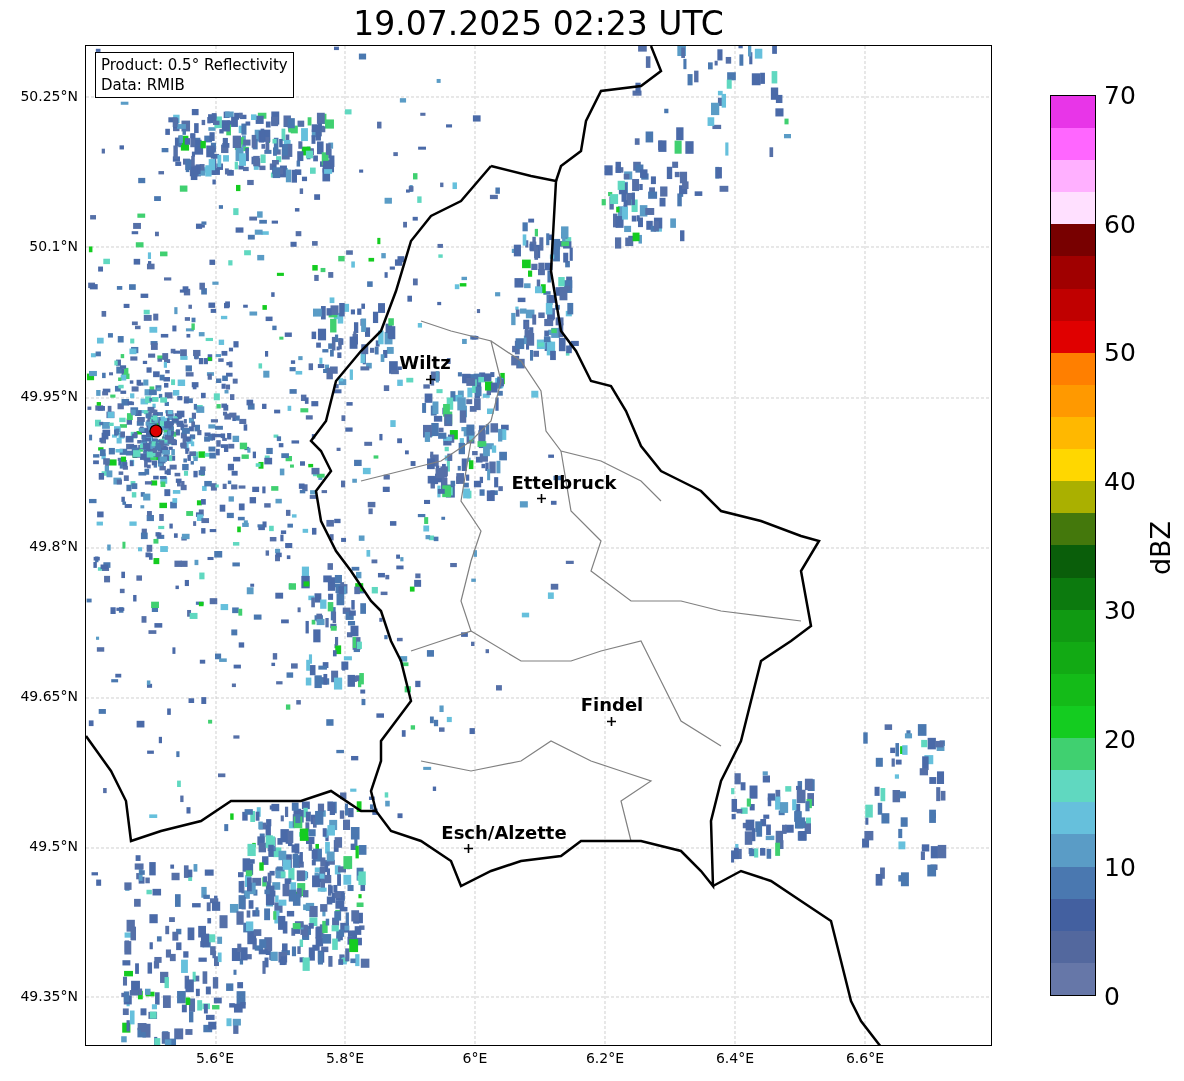  I want to click on y-tick-label: 49.65°N, so click(49, 696).